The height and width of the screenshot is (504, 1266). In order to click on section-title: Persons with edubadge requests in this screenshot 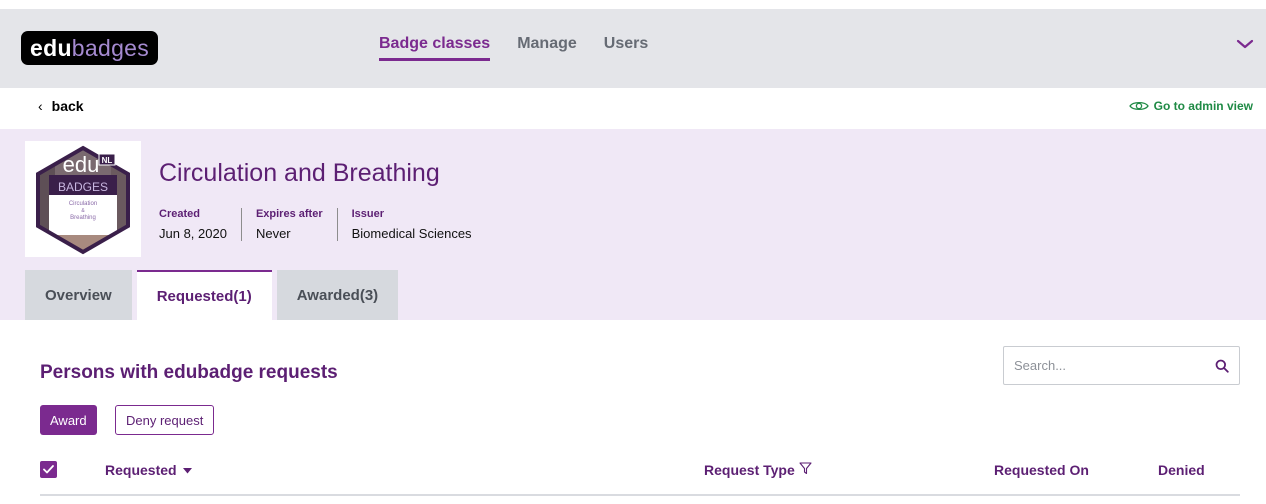, I will do `click(189, 372)`.